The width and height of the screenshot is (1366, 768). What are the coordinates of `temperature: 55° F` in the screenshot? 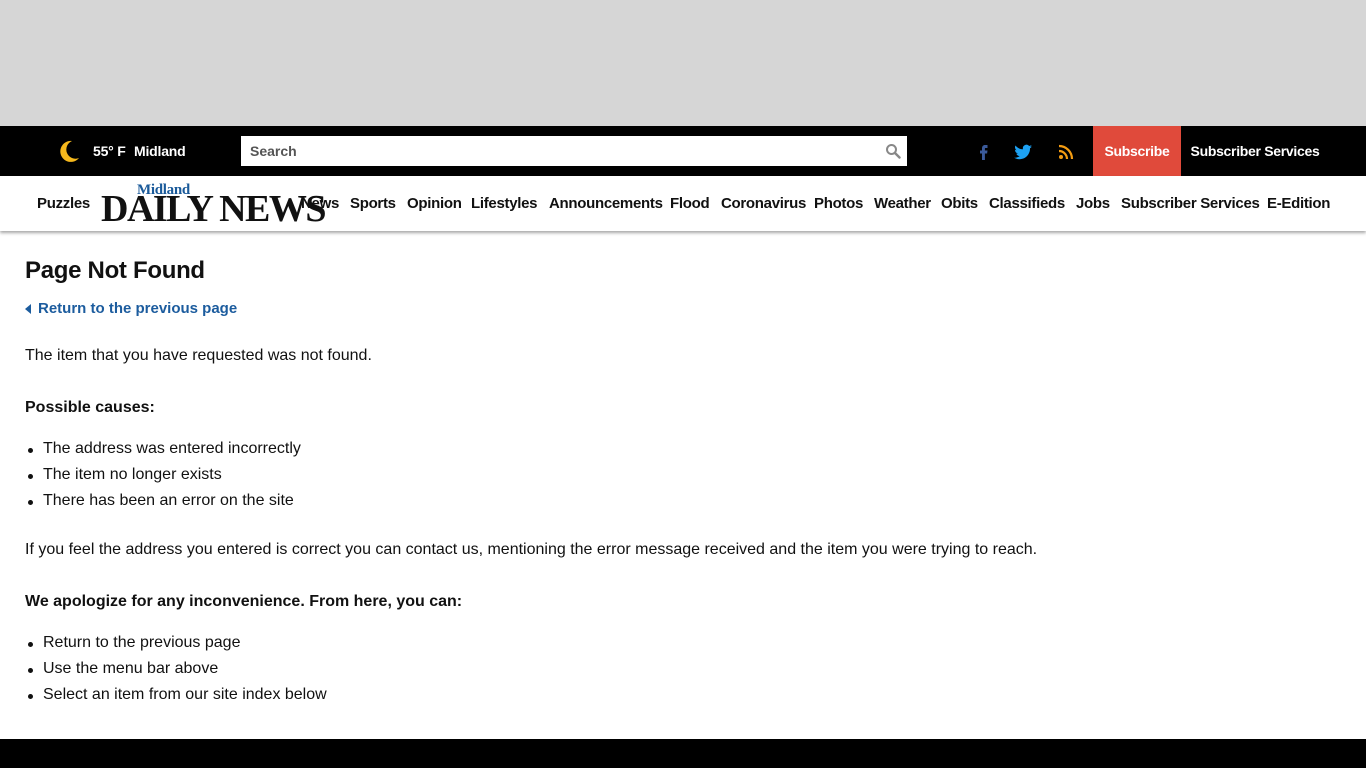 It's located at (109, 151).